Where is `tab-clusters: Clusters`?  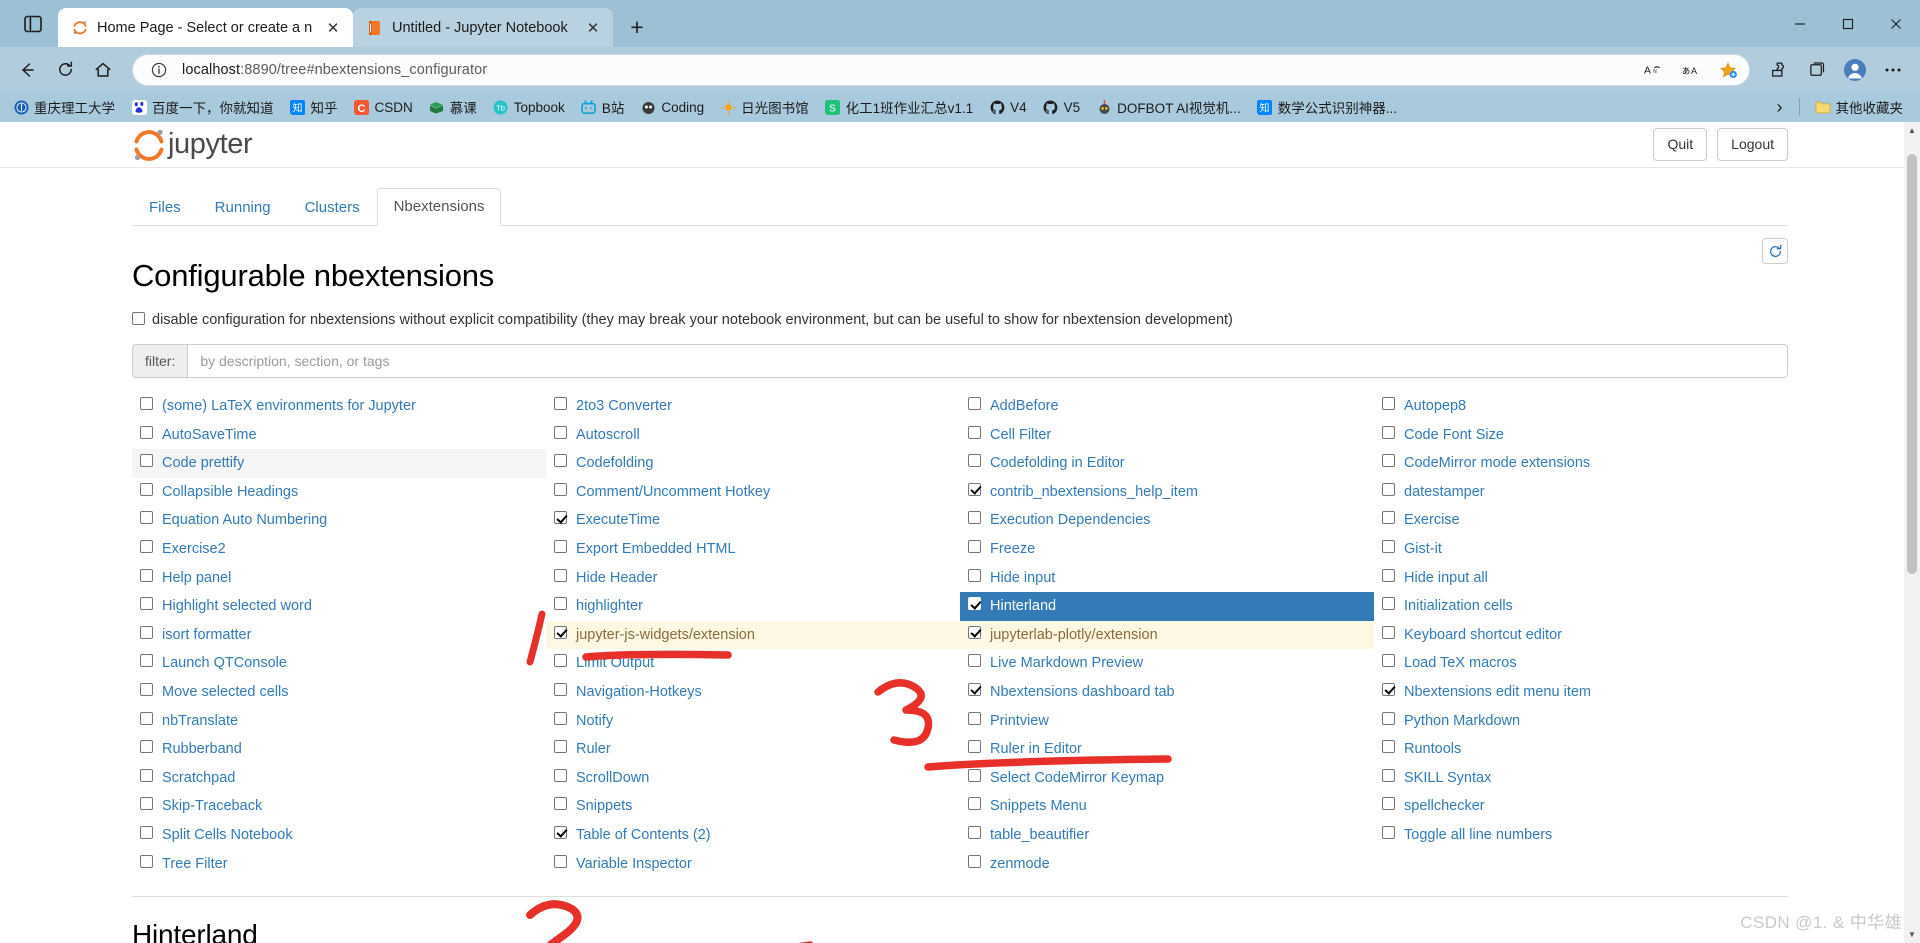 tab-clusters: Clusters is located at coordinates (332, 207).